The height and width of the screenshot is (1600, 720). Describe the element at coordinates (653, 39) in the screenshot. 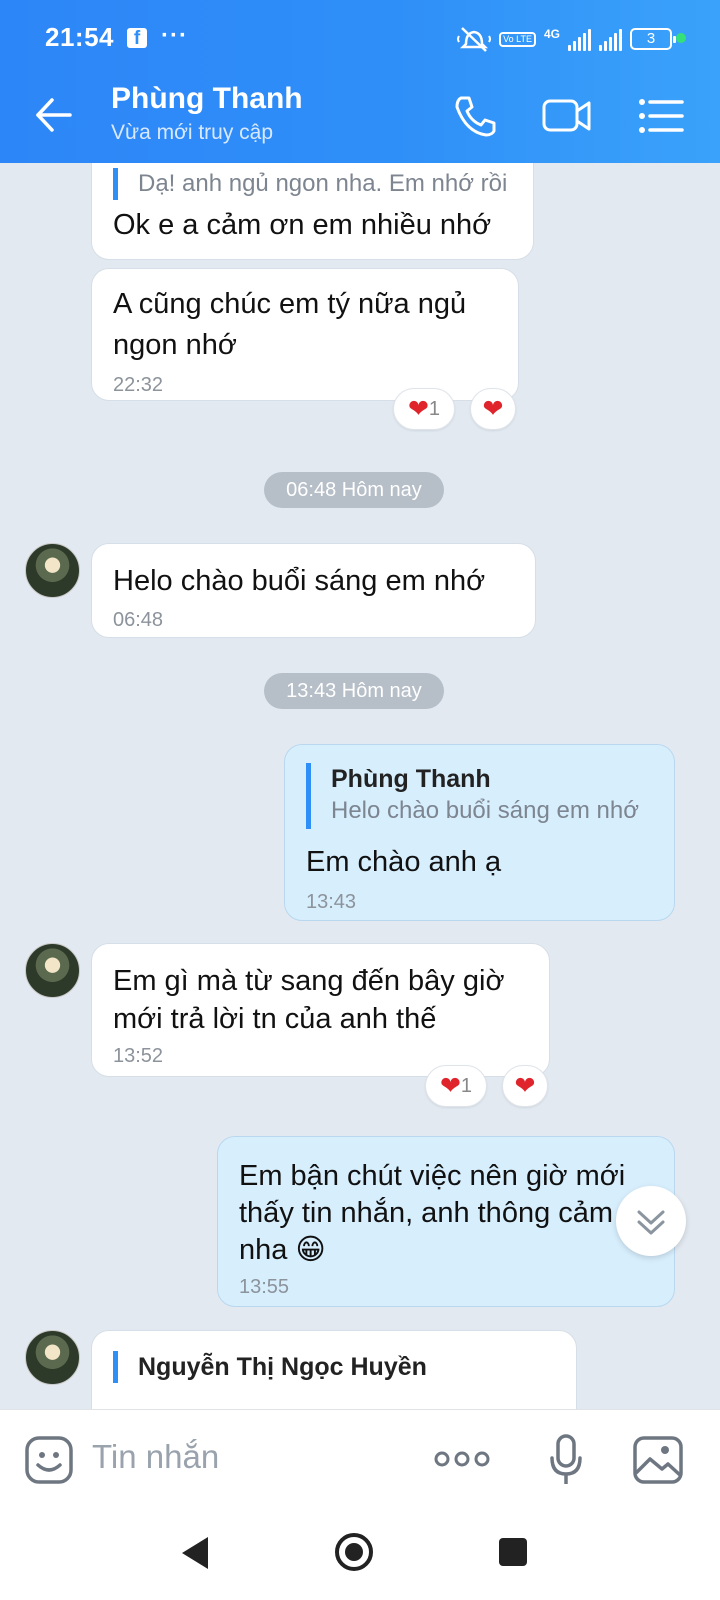

I see `battery-icon: 3` at that location.